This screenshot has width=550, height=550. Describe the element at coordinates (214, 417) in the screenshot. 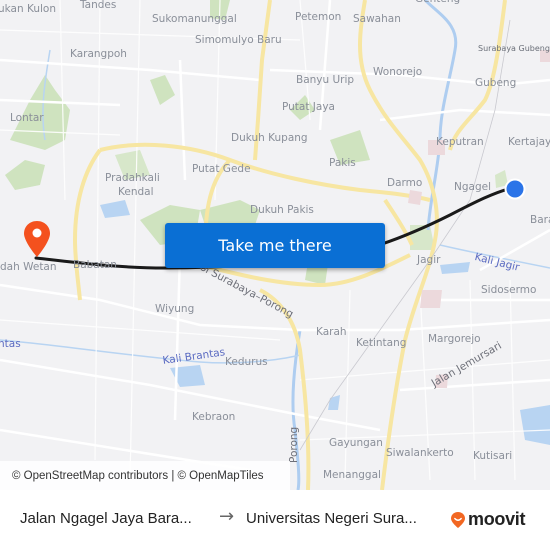

I see `map-label: Kebraon` at that location.